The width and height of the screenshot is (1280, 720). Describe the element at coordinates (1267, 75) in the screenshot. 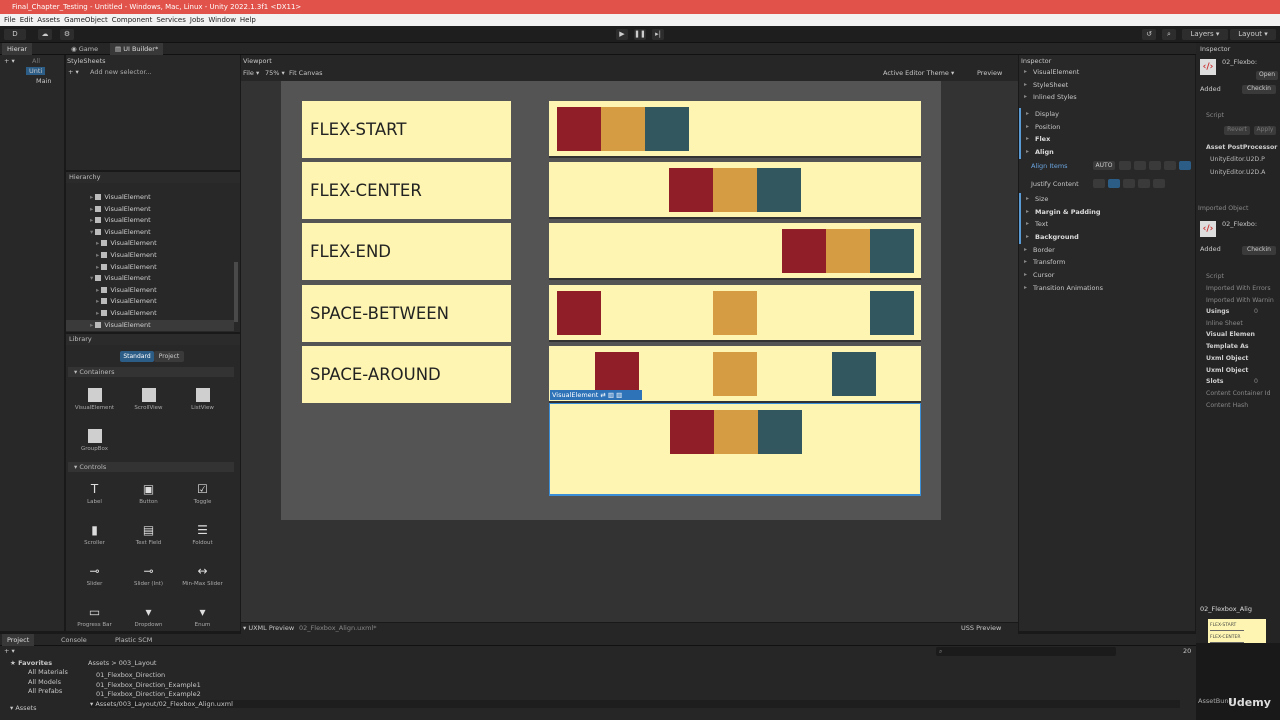

I see `open-button: Open` at that location.